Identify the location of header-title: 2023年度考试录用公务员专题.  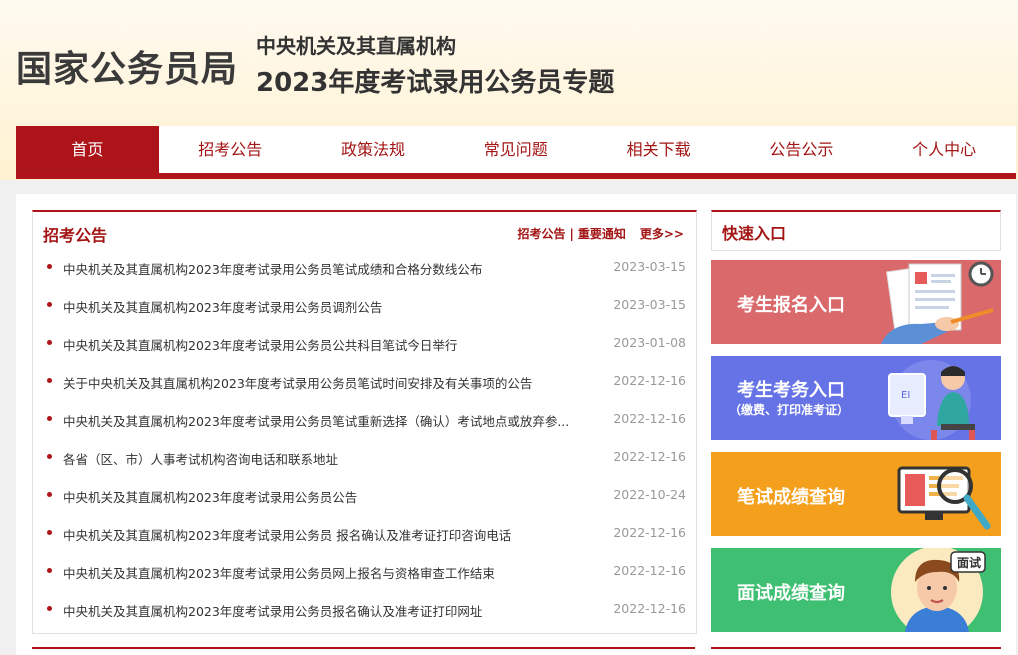
(435, 83).